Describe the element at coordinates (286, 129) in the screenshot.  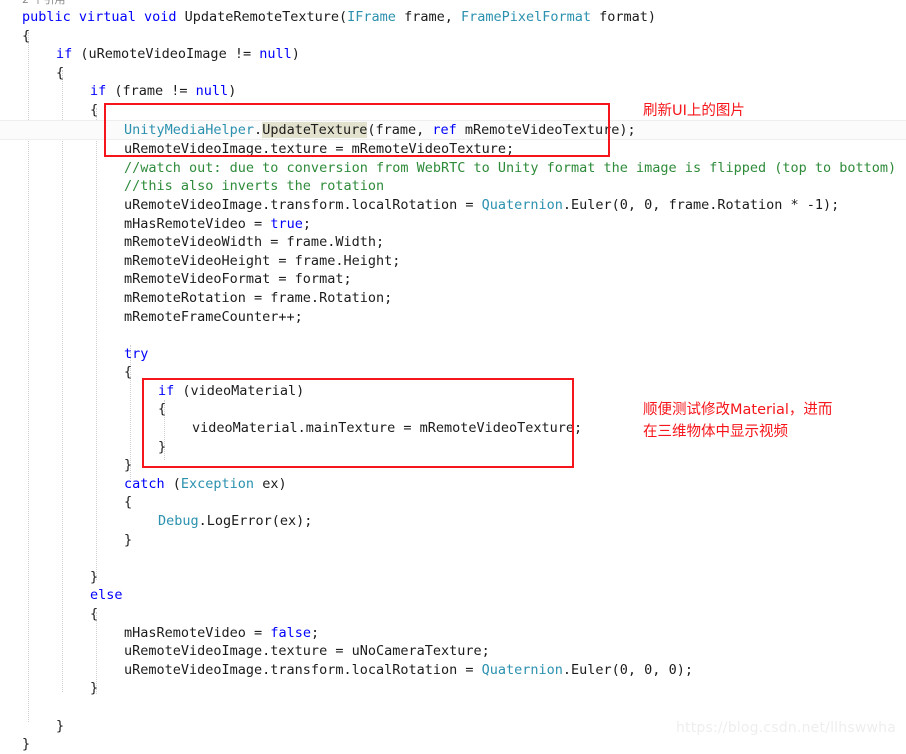
I see `code-token: Update` at that location.